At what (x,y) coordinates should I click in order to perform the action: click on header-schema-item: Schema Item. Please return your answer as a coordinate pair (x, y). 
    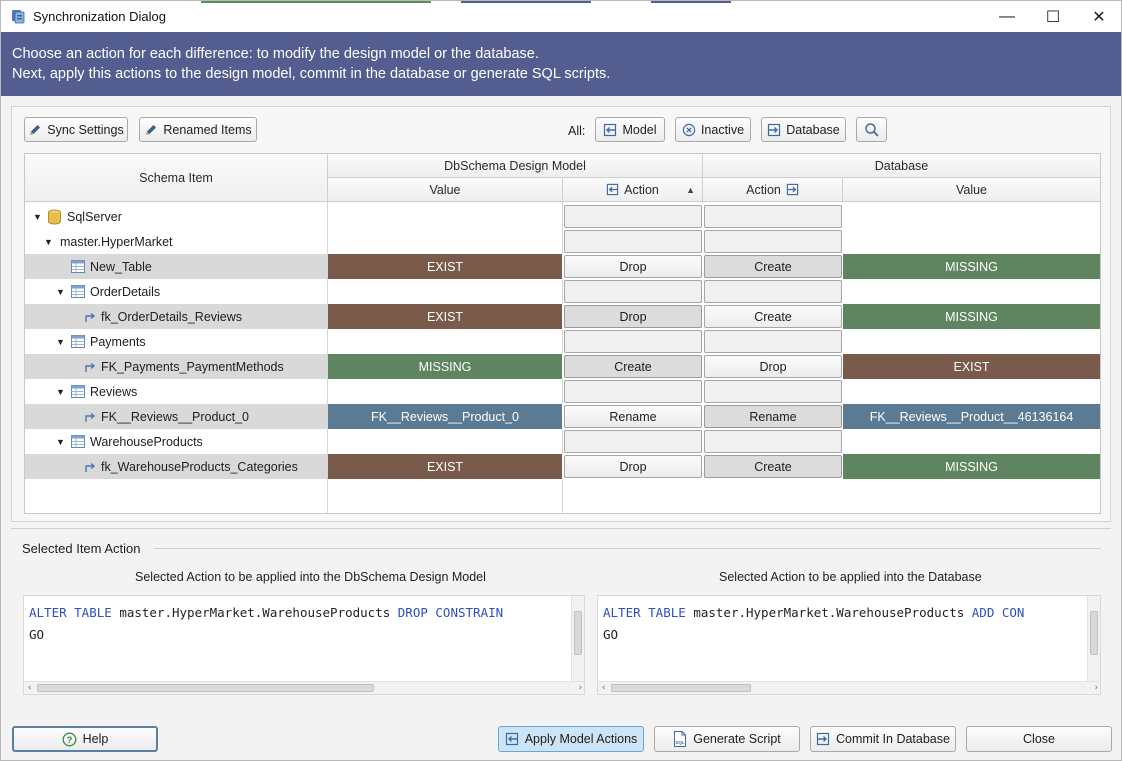
    Looking at the image, I should click on (176, 178).